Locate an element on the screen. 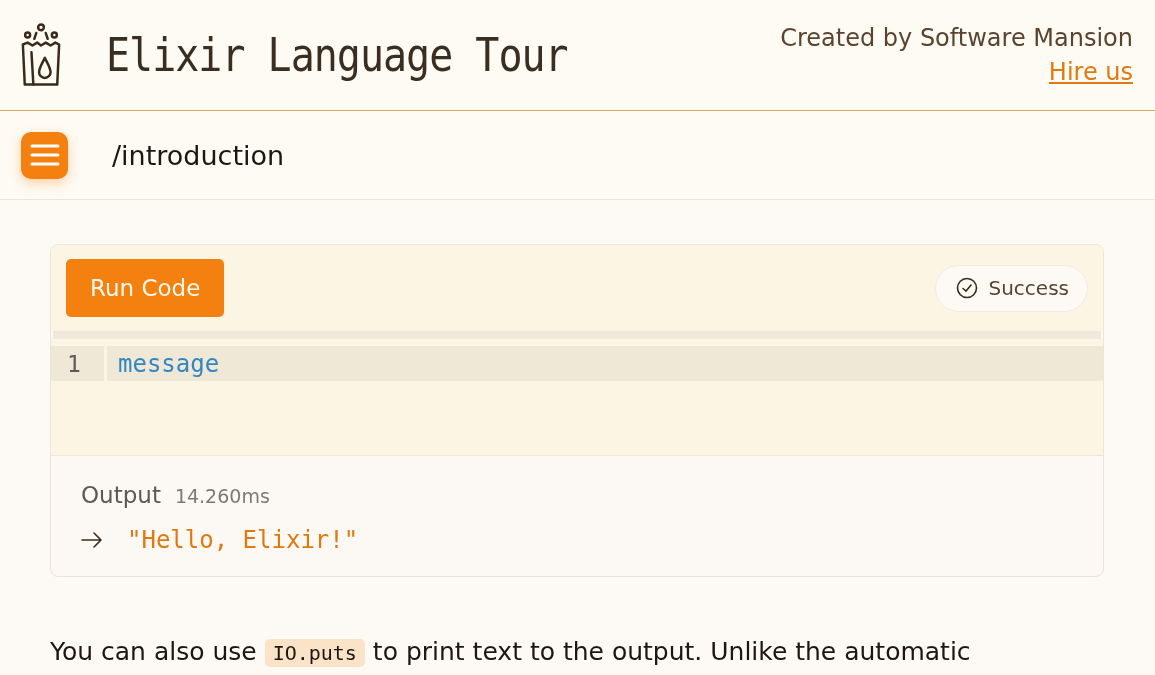  arrow-right-icon is located at coordinates (92, 540).